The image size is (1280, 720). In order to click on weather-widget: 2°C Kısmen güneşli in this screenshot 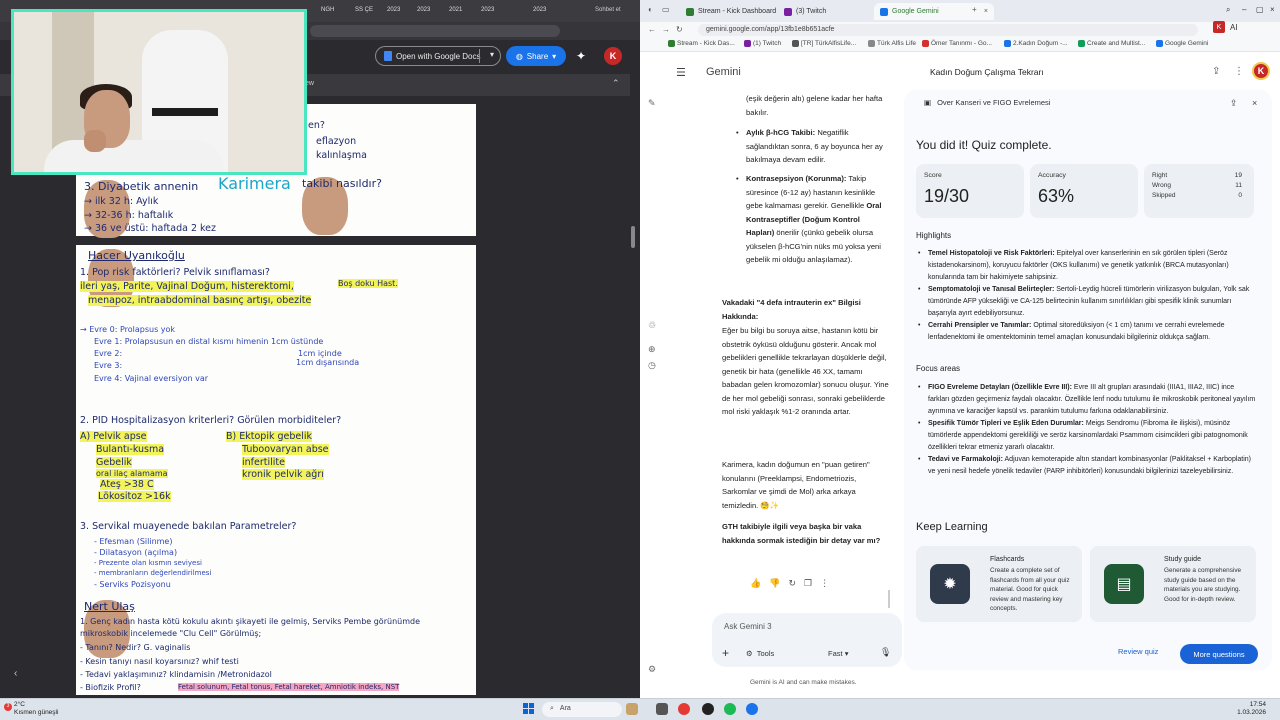, I will do `click(36, 709)`.